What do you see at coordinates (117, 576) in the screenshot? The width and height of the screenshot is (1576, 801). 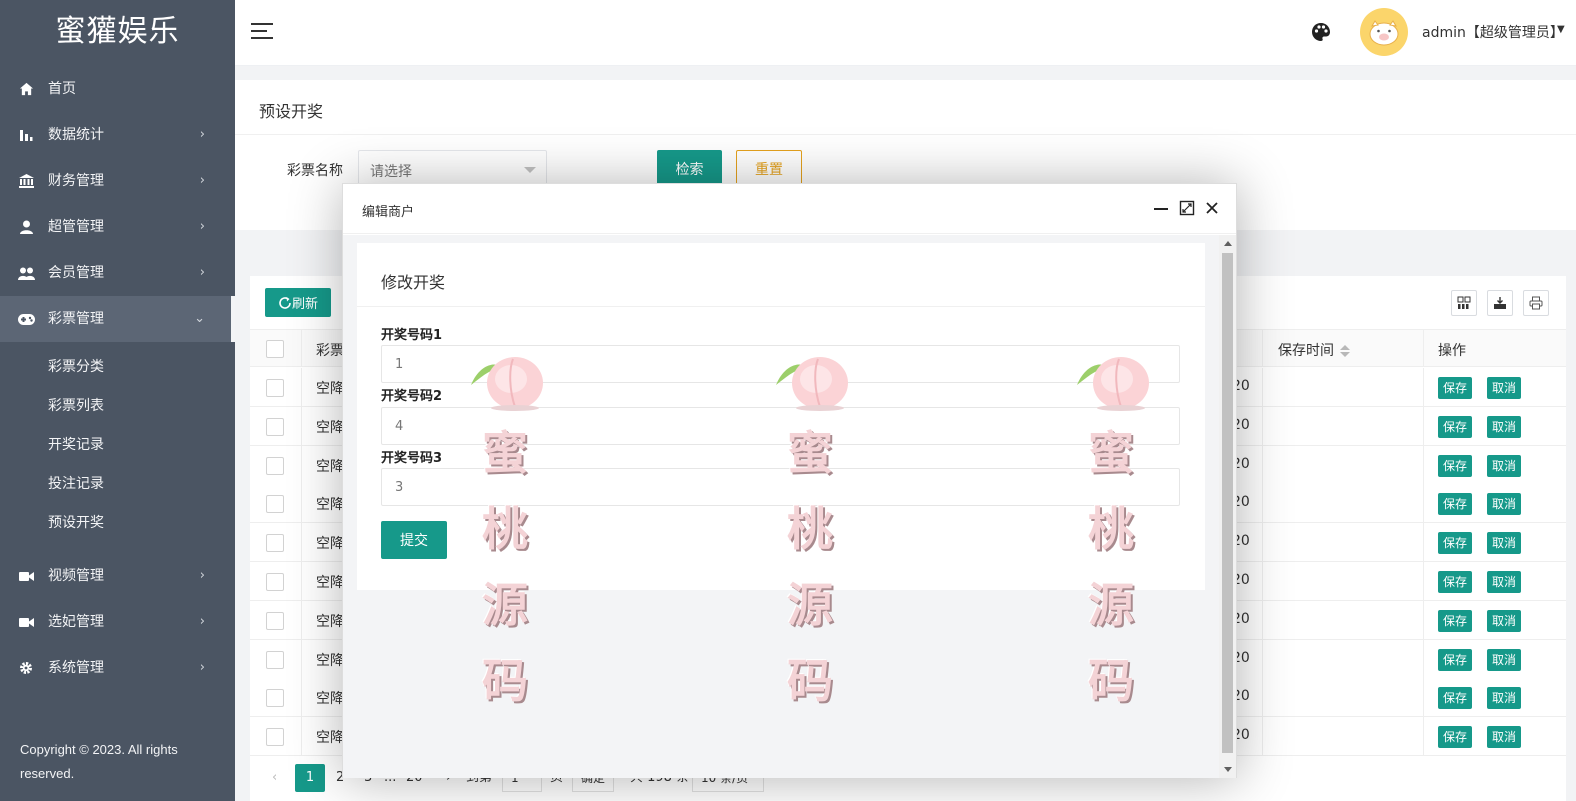 I see `sidebar-item-video: 视频管理 ›` at bounding box center [117, 576].